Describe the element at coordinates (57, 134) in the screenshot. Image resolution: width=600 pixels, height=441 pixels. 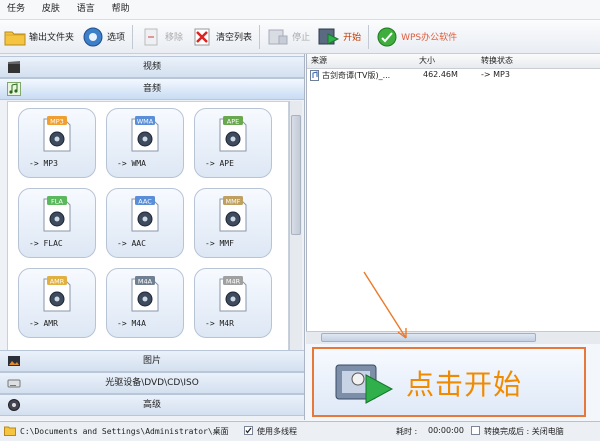
I see `audio-format-icon: MP3` at that location.